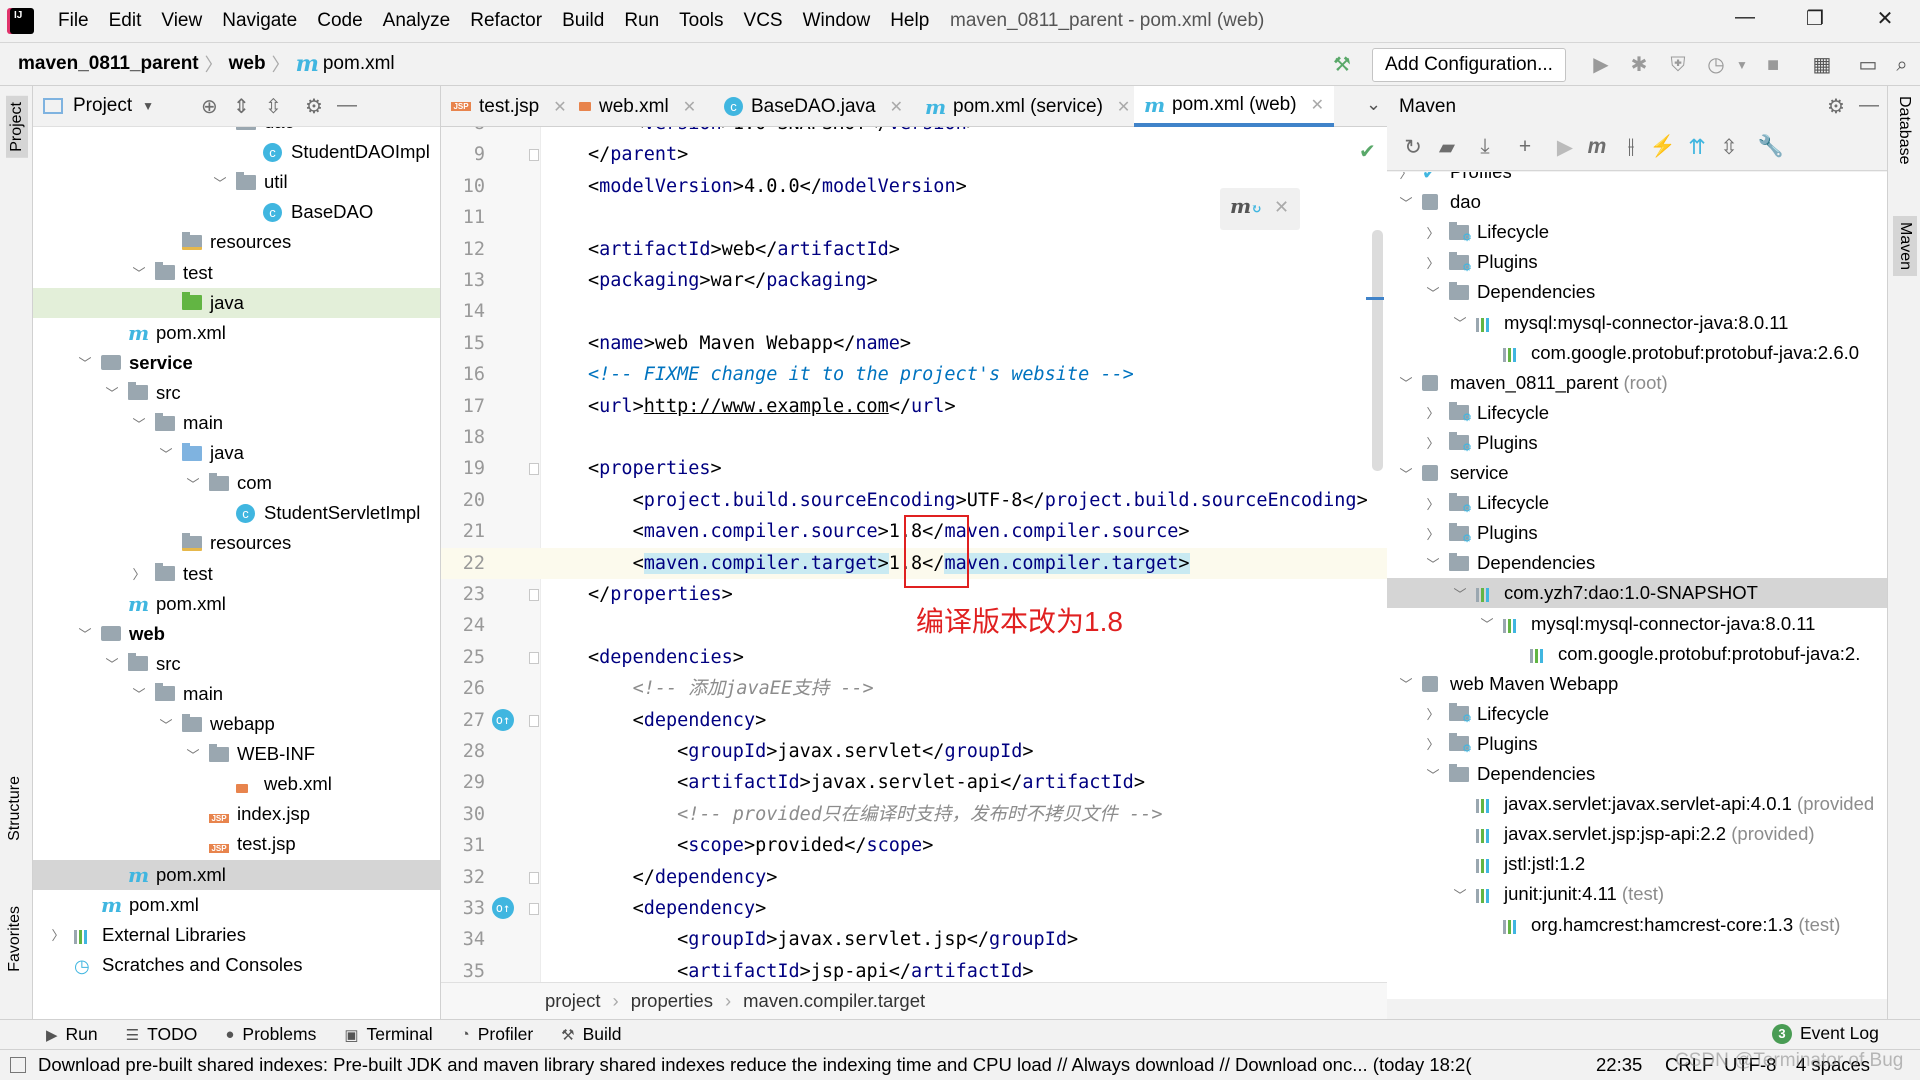 The height and width of the screenshot is (1080, 1920). I want to click on toggle-offline-icon: ⫲, so click(1631, 147).